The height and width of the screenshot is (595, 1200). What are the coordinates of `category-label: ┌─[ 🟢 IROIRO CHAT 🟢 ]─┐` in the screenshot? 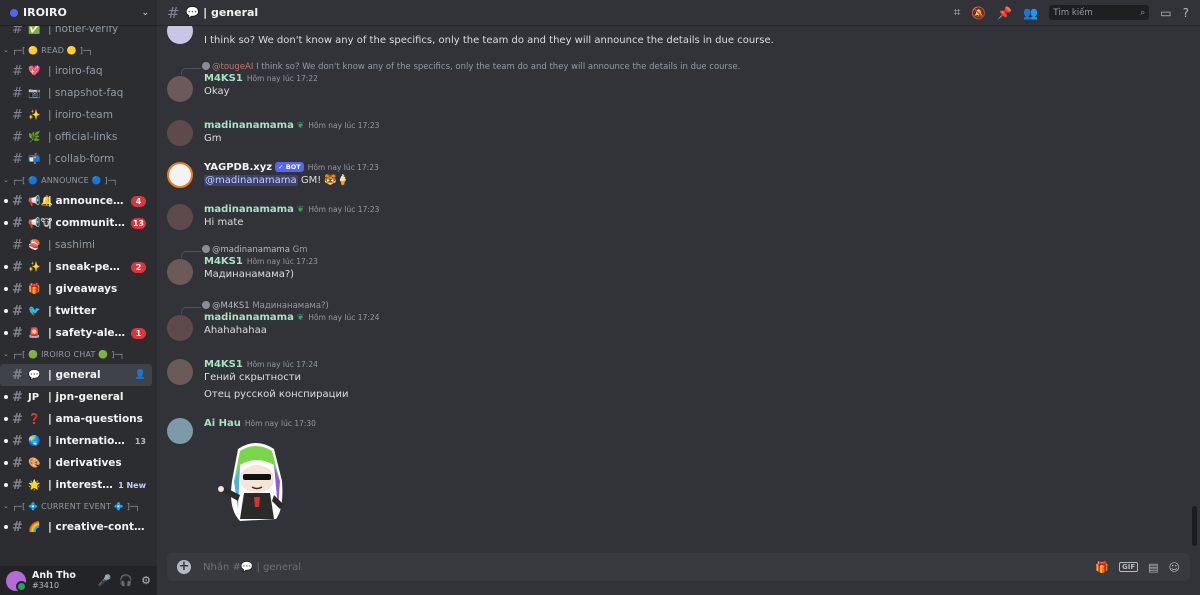 It's located at (68, 354).